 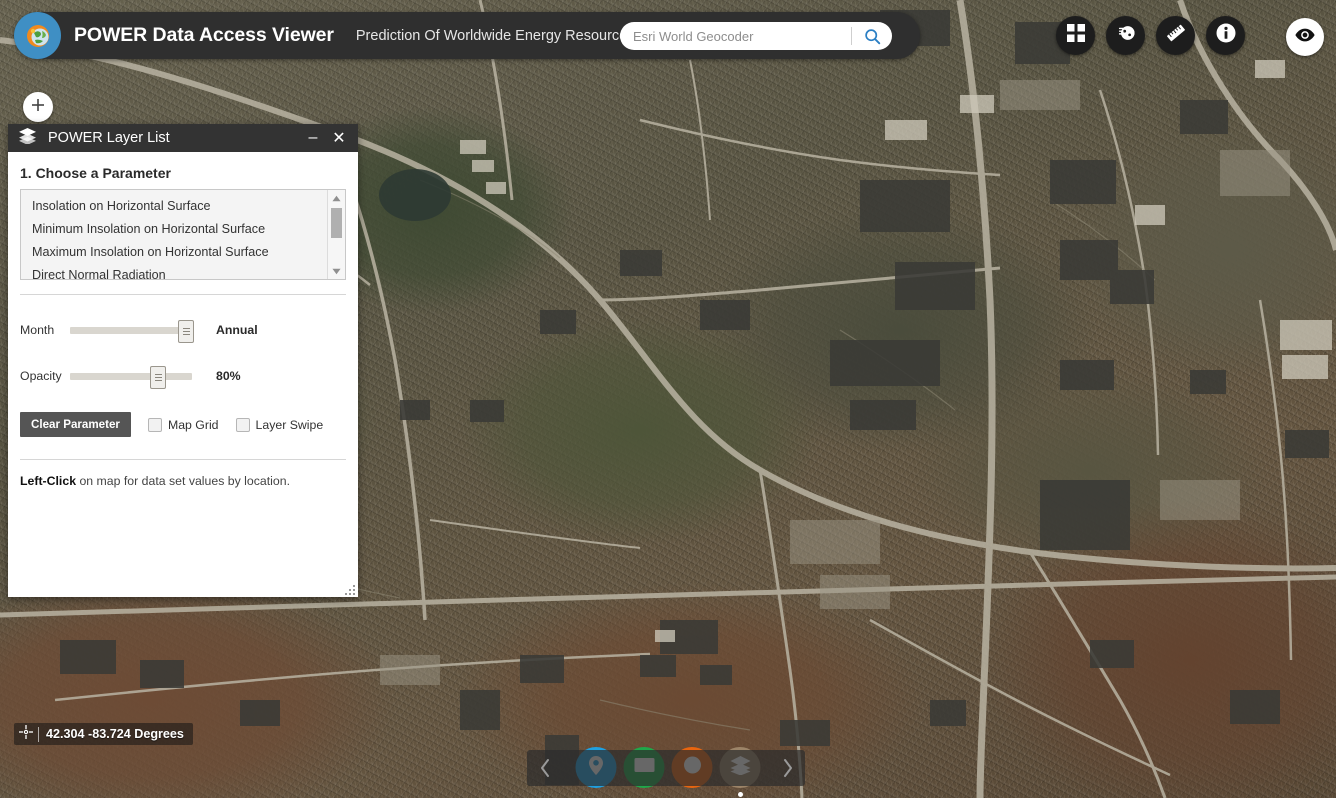 What do you see at coordinates (183, 294) in the screenshot?
I see `divider` at bounding box center [183, 294].